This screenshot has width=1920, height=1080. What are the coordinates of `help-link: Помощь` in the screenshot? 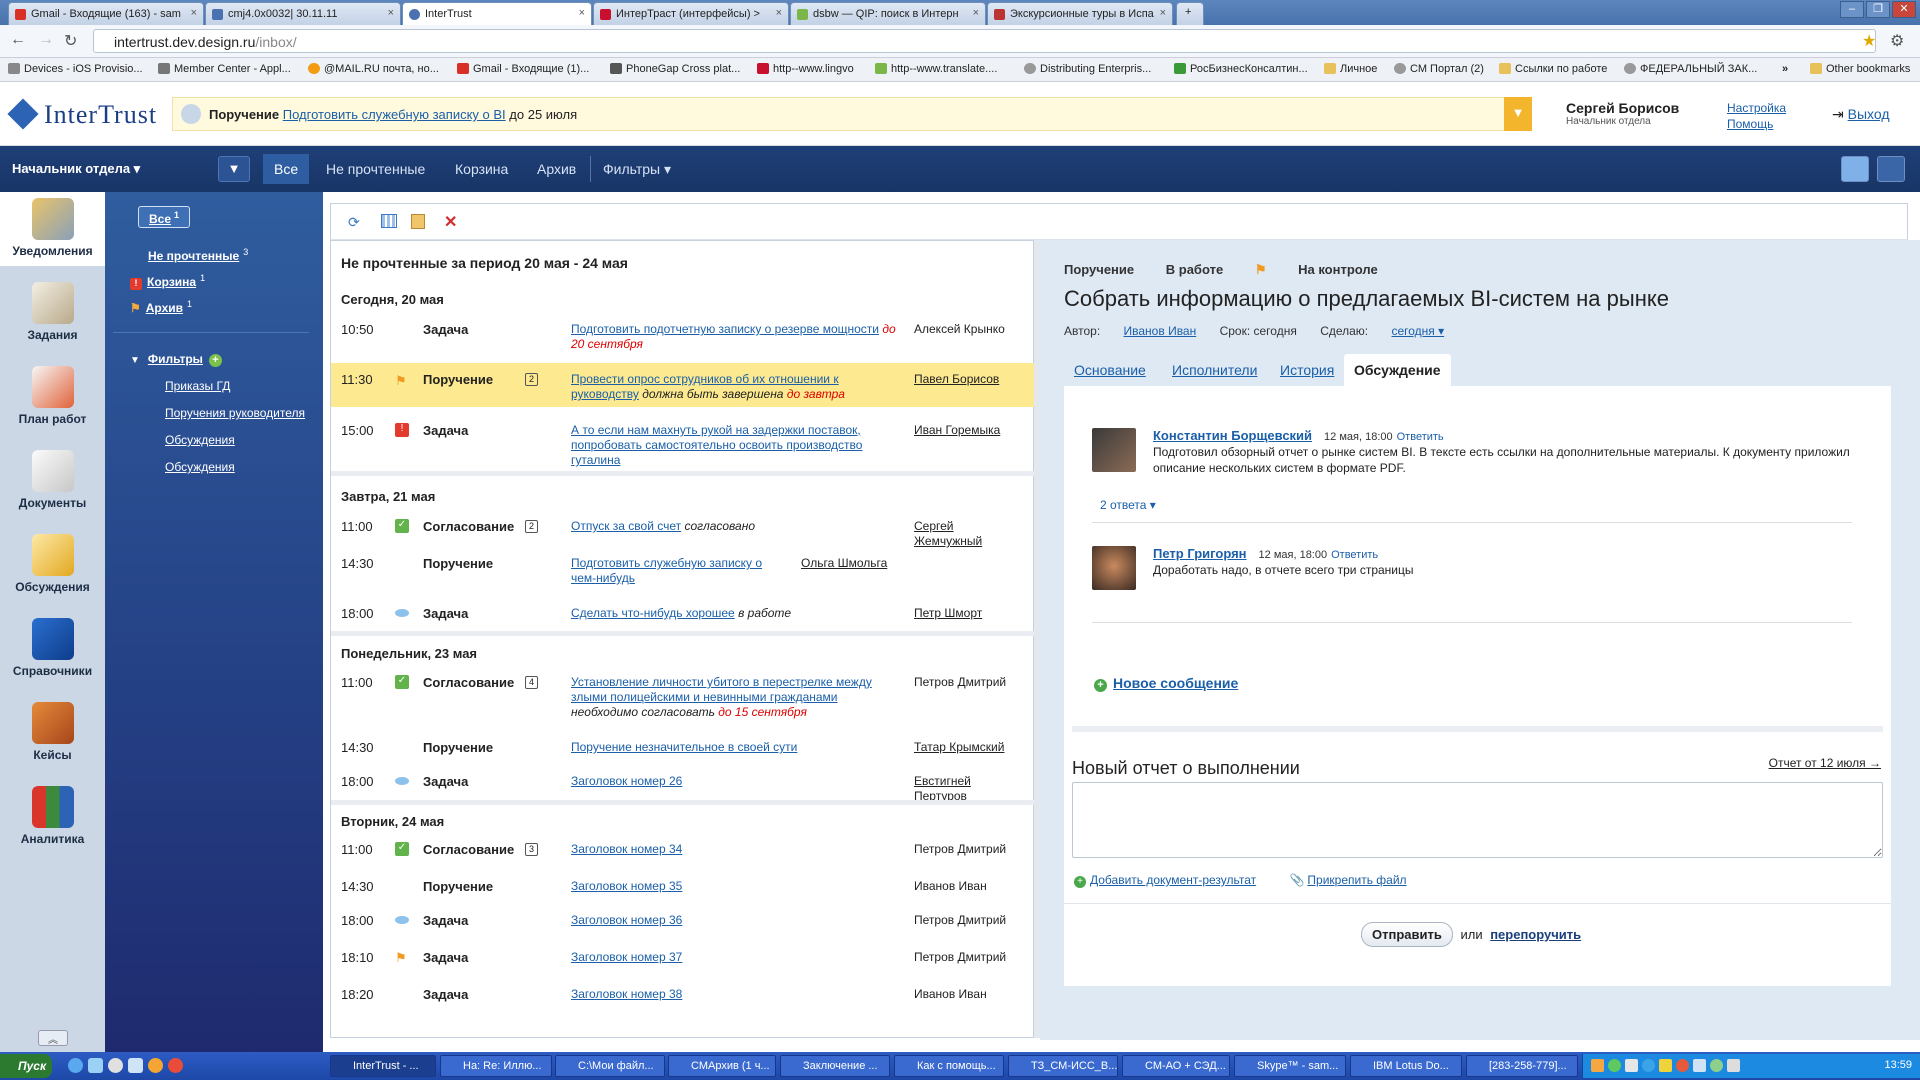 It's located at (1750, 124).